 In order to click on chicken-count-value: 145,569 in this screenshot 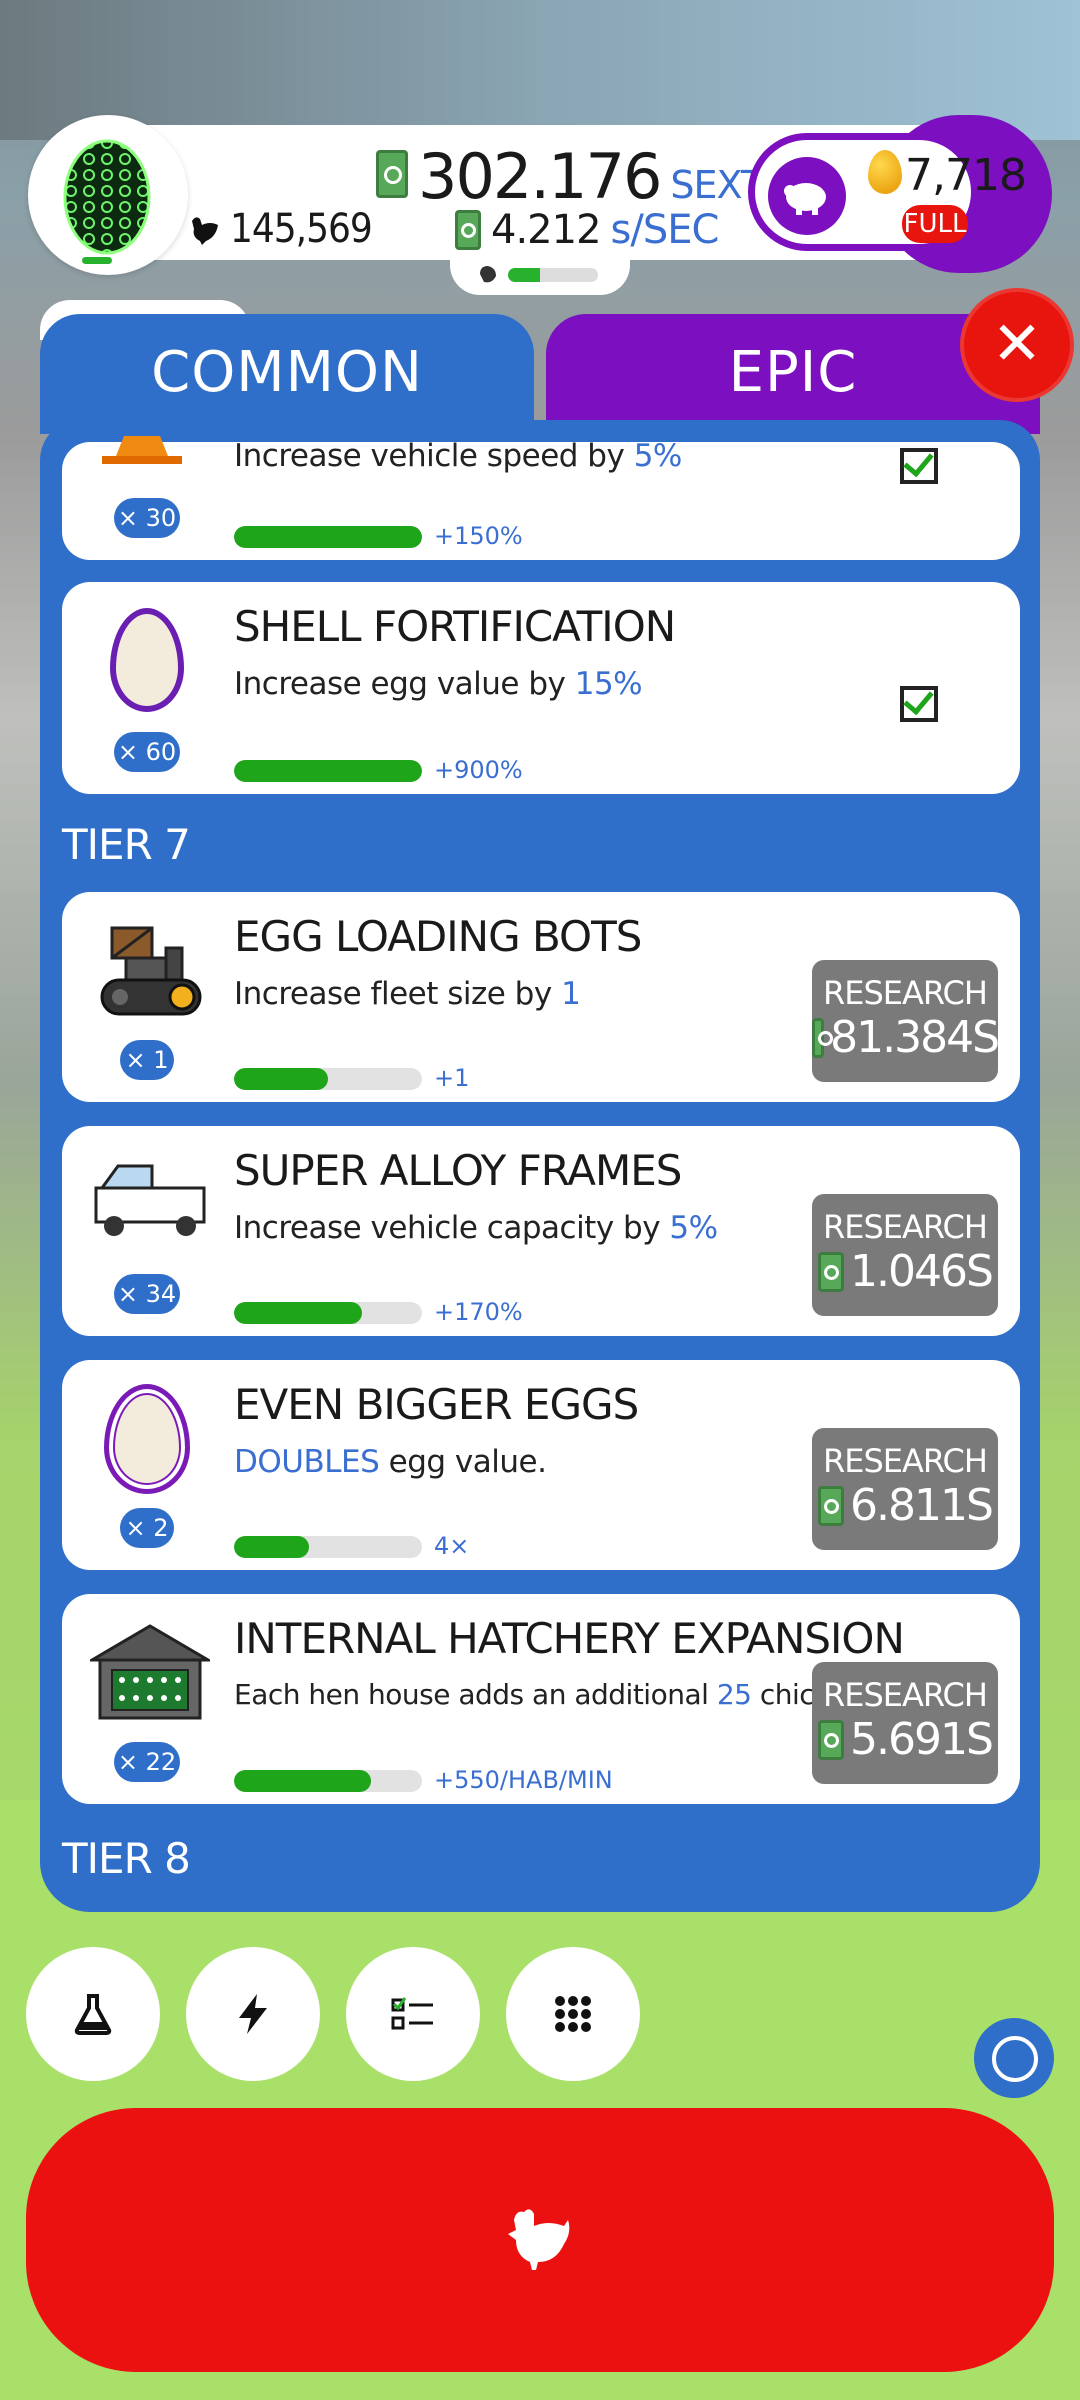, I will do `click(301, 229)`.